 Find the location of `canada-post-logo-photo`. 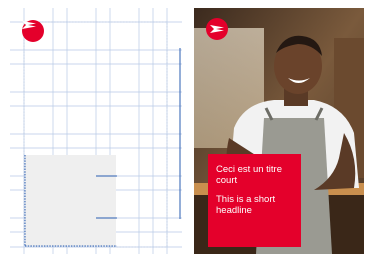

canada-post-logo-photo is located at coordinates (217, 29).